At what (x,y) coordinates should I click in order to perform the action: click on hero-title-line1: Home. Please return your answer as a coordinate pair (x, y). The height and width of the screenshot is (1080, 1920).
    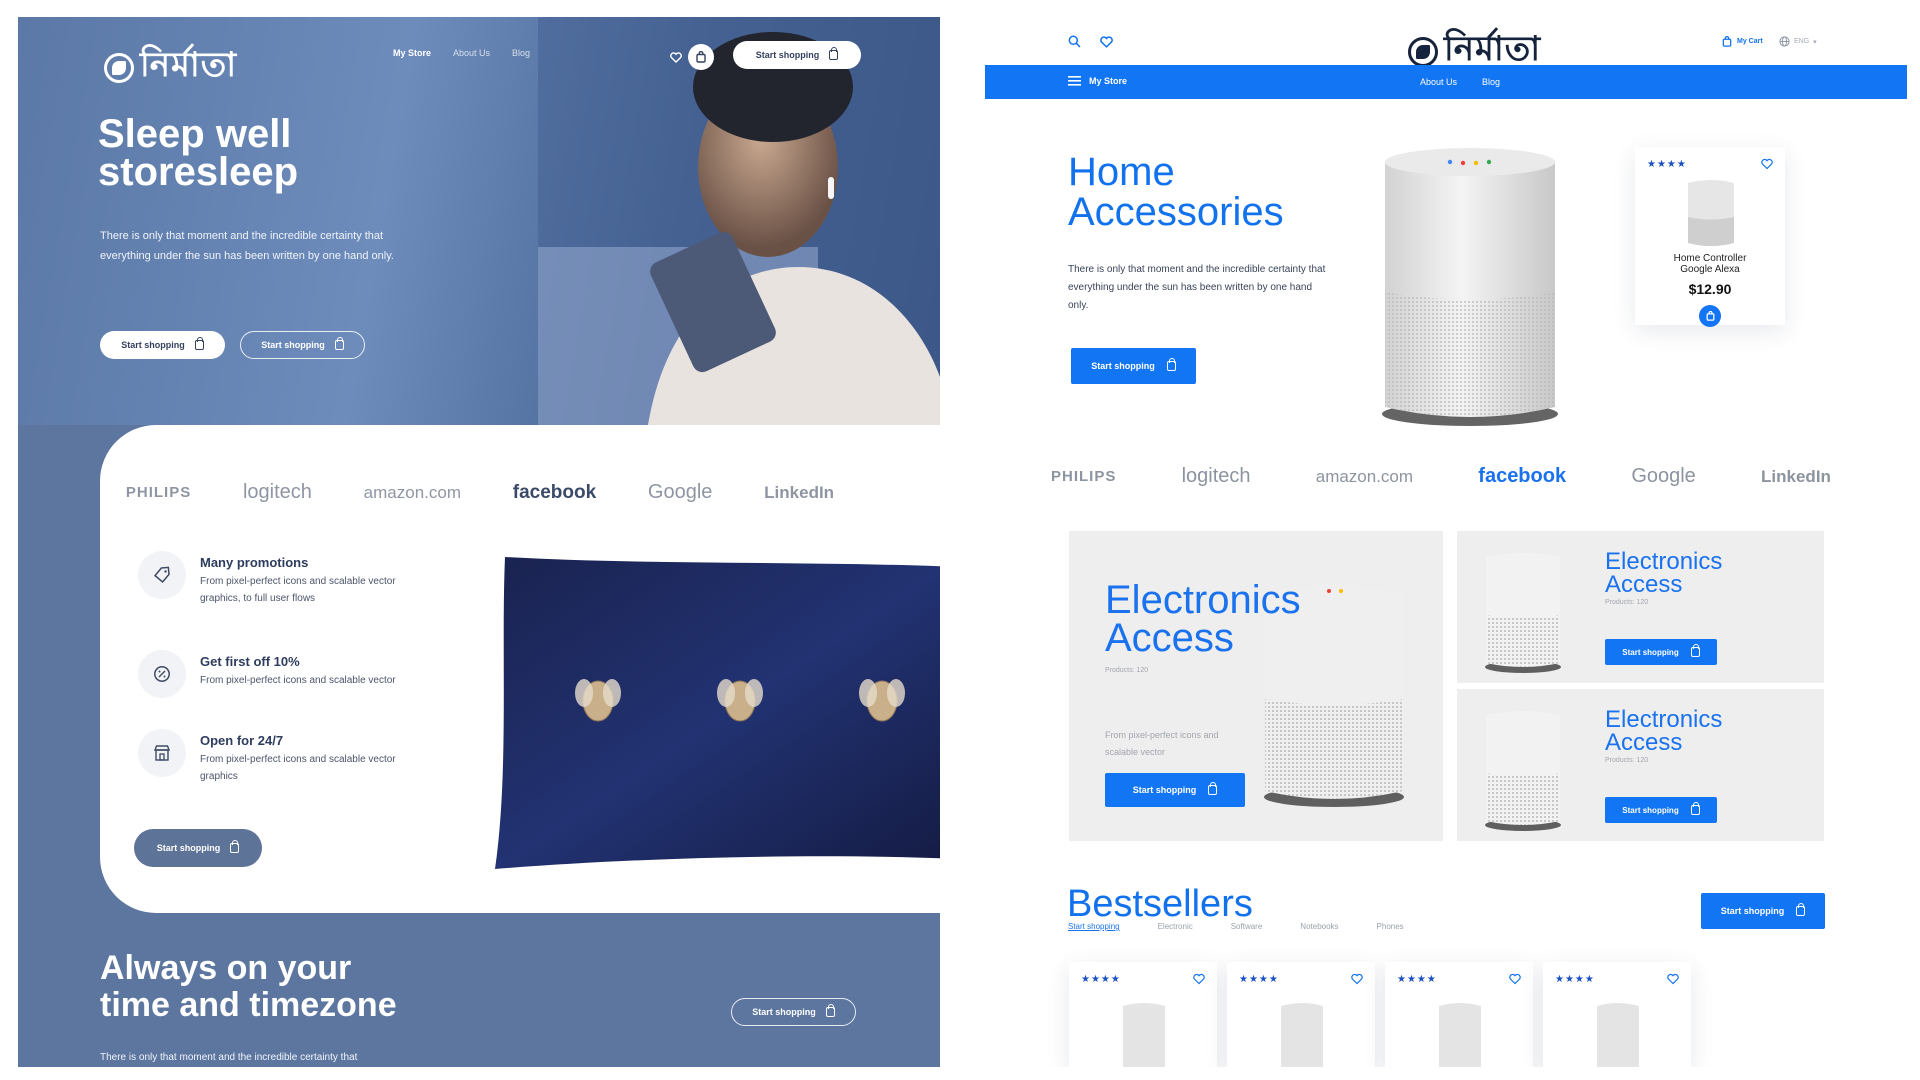
    Looking at the image, I should click on (1121, 172).